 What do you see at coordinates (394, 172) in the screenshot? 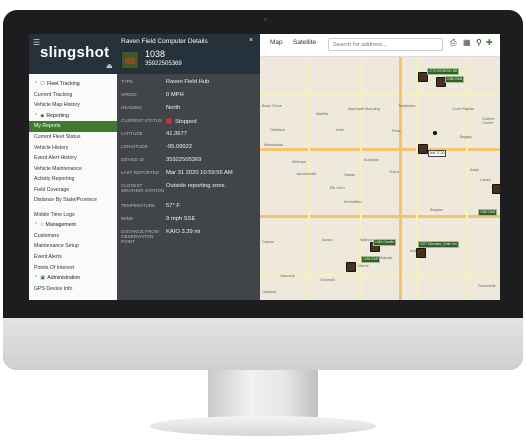
I see `town-label: Exira` at bounding box center [394, 172].